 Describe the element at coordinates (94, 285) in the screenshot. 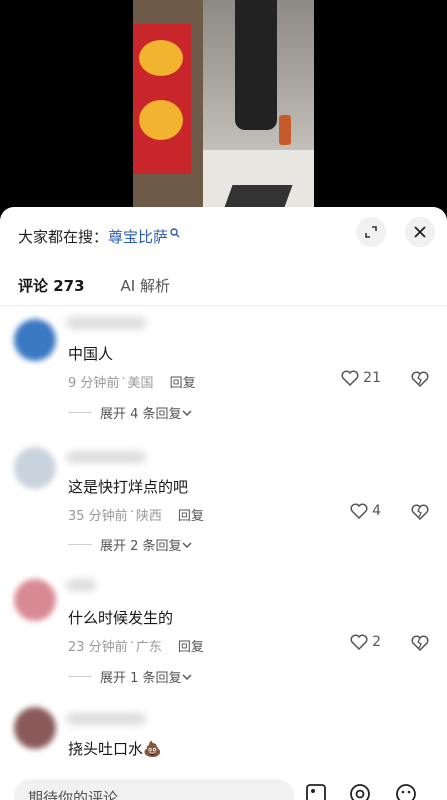

I see `tab-bar: 评论 273 AI 解析` at that location.